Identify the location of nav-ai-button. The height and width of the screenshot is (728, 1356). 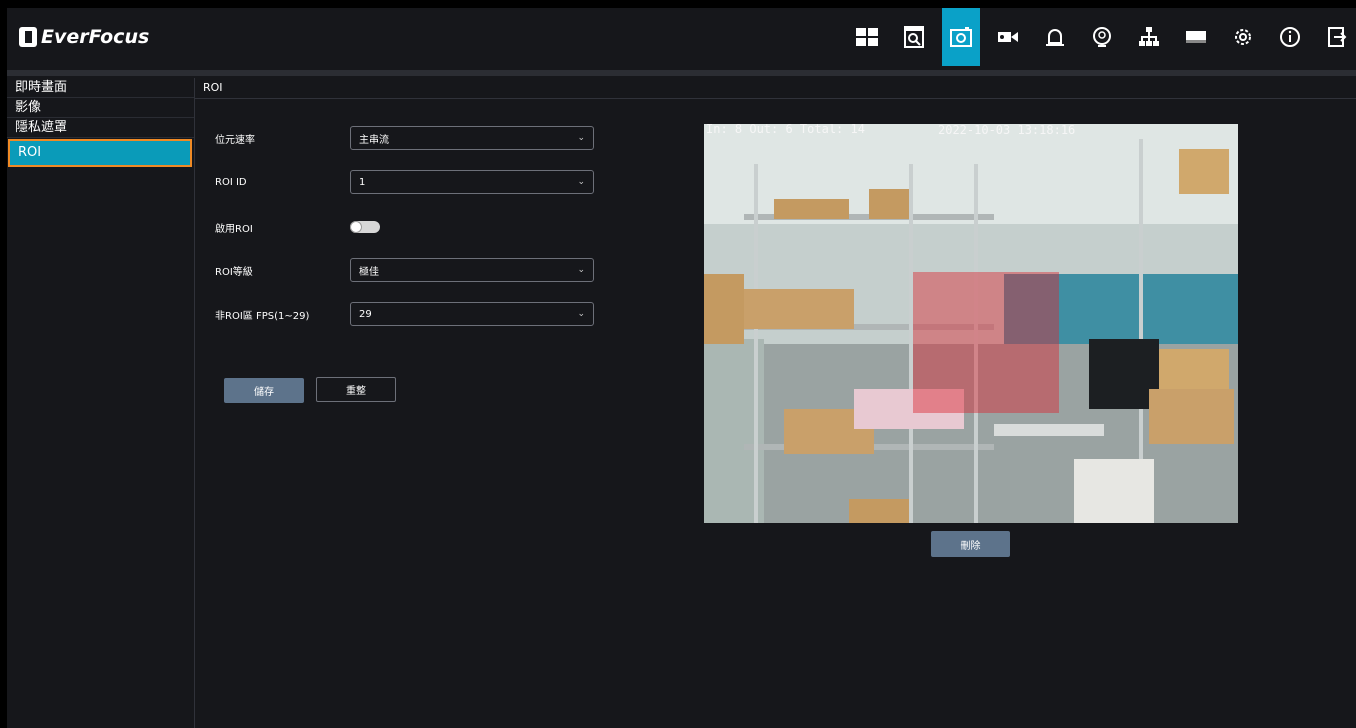
(1102, 37).